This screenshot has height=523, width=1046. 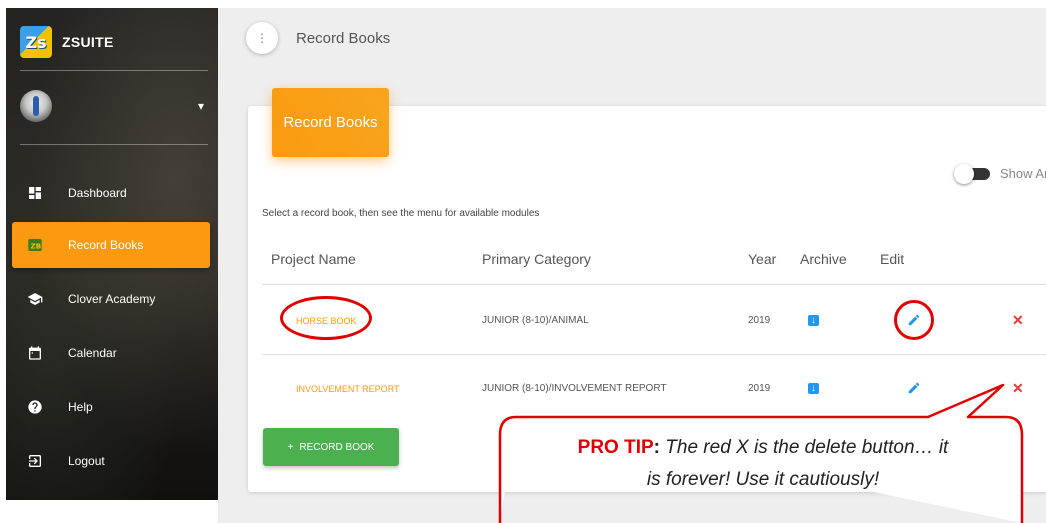 What do you see at coordinates (535, 320) in the screenshot?
I see `primary-category-cell: JUNIOR (8-10)/ANIMAL` at bounding box center [535, 320].